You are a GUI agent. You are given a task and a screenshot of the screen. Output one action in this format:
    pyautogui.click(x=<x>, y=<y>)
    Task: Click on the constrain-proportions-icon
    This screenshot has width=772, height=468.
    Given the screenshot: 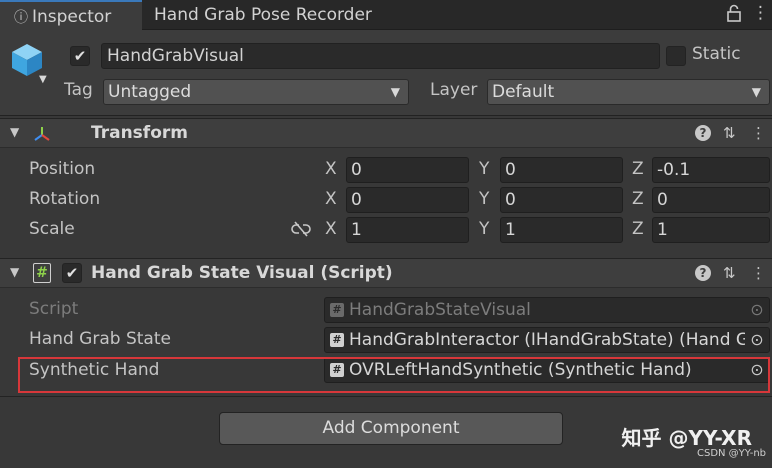 What is the action you would take?
    pyautogui.click(x=301, y=229)
    